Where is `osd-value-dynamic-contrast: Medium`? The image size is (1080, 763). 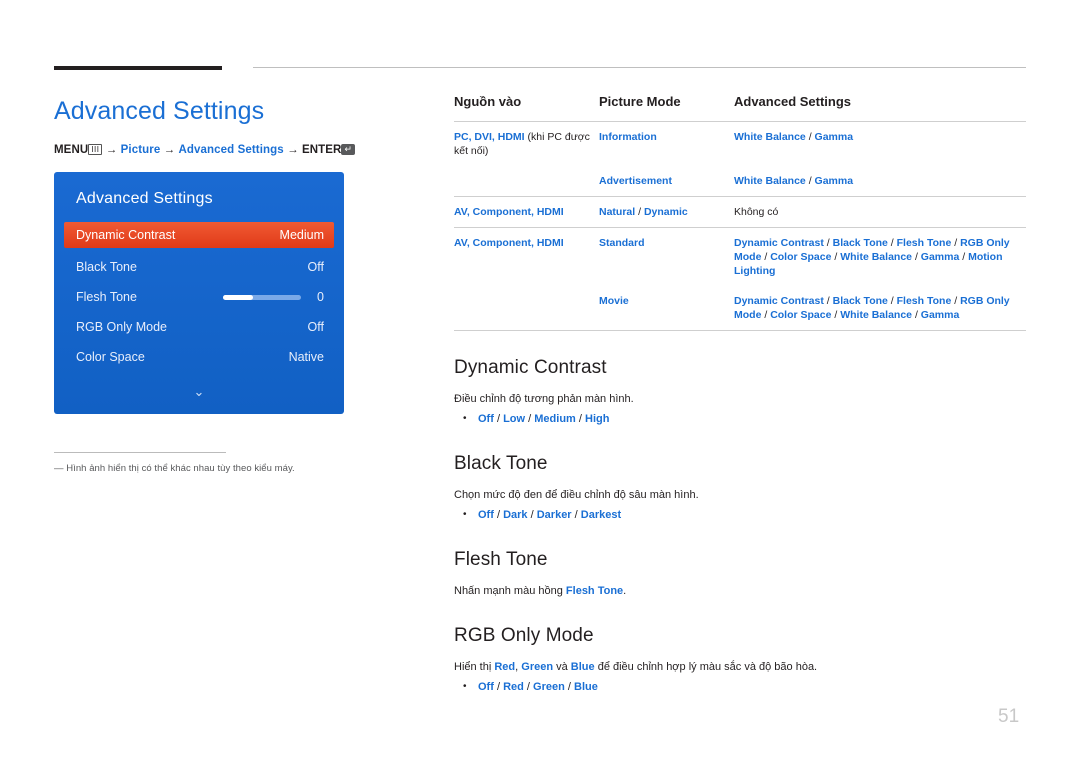
osd-value-dynamic-contrast: Medium is located at coordinates (301, 235).